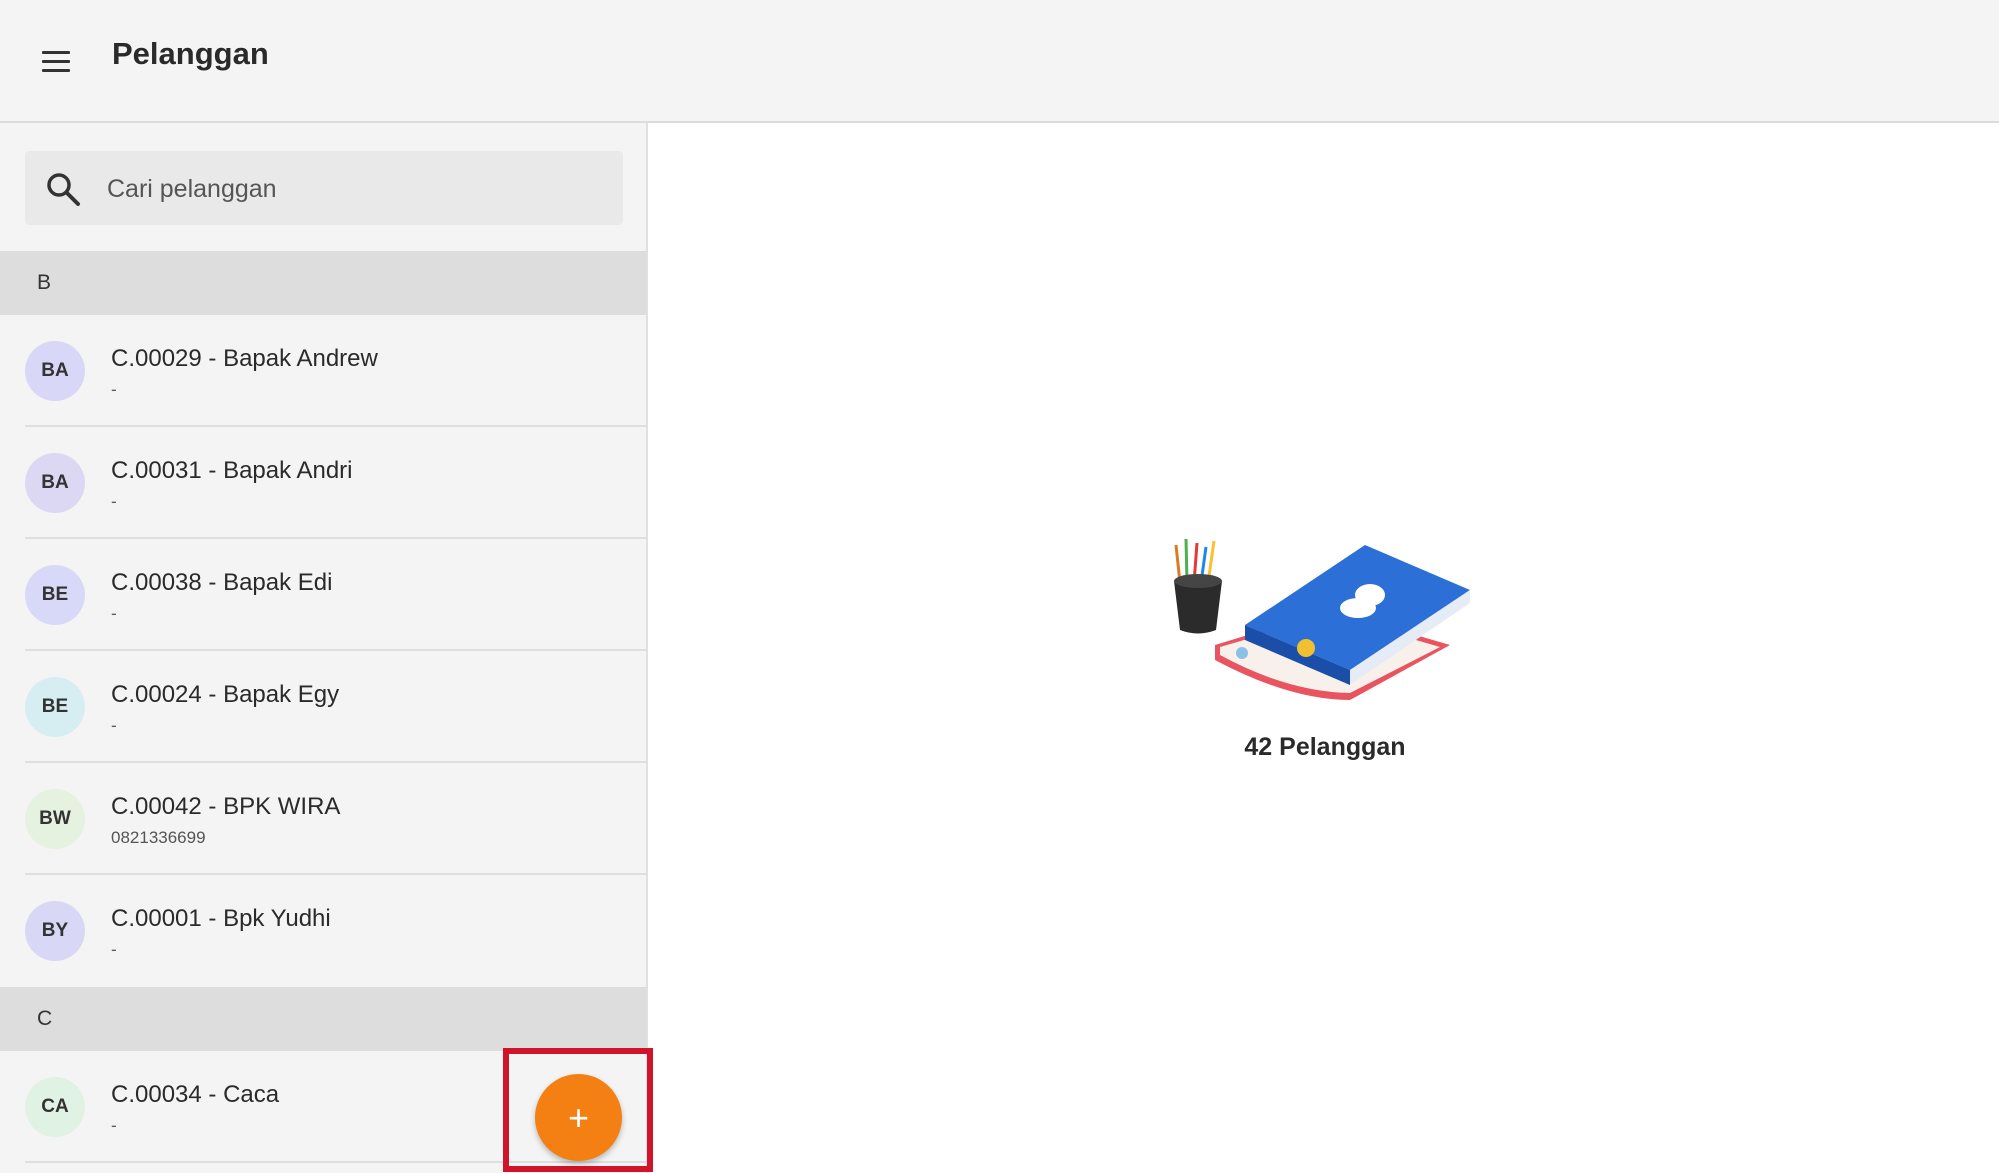 Image resolution: width=1999 pixels, height=1173 pixels. What do you see at coordinates (195, 1094) in the screenshot?
I see `customer-name: C.00034 - Caca` at bounding box center [195, 1094].